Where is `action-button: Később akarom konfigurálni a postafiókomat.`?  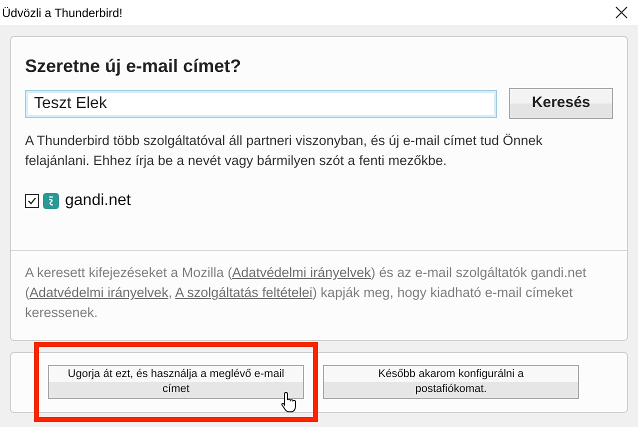 action-button: Később akarom konfigurálni a postafiókomat. is located at coordinates (451, 382).